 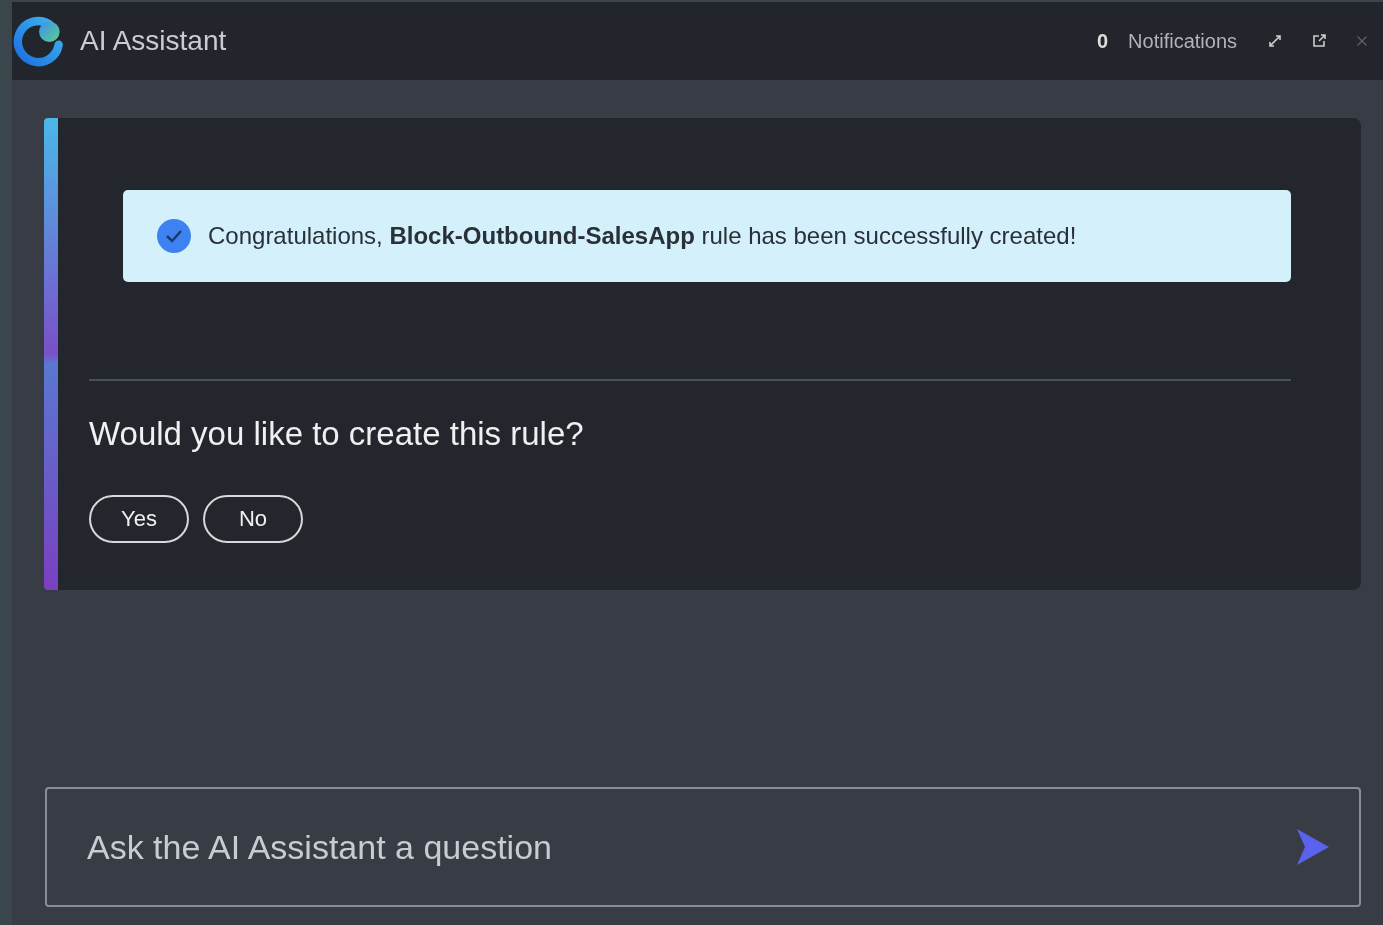 I want to click on expand-icon, so click(x=1275, y=41).